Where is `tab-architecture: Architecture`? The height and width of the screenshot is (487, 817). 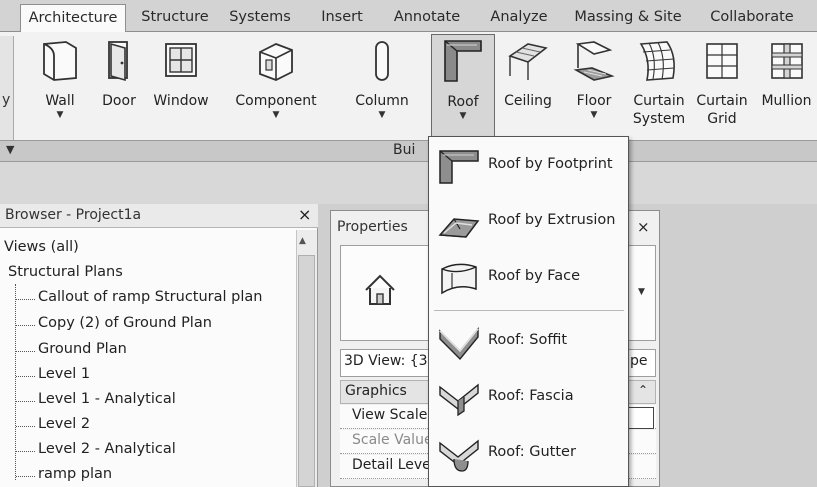 tab-architecture: Architecture is located at coordinates (73, 18).